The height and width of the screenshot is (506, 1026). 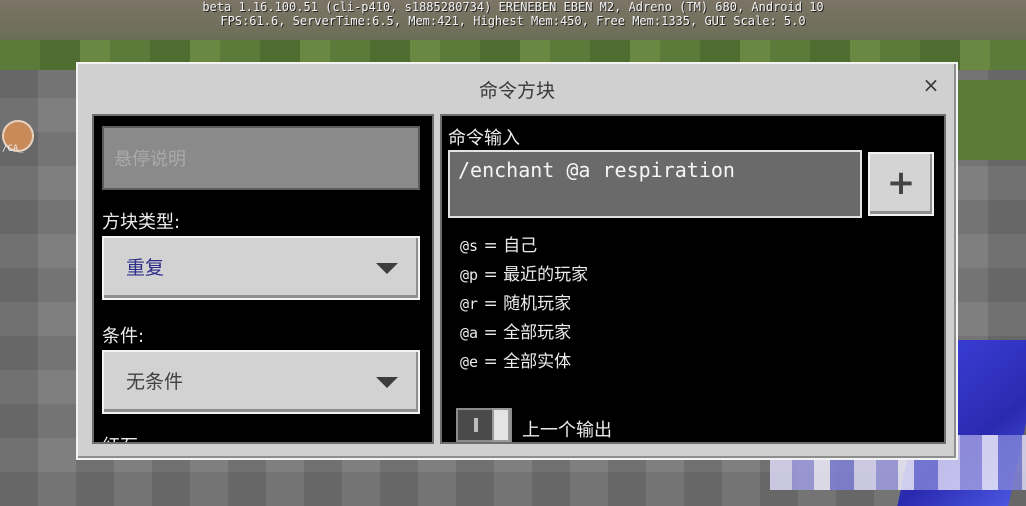 What do you see at coordinates (537, 304) in the screenshot?
I see `selector-desc: 随机玩家` at bounding box center [537, 304].